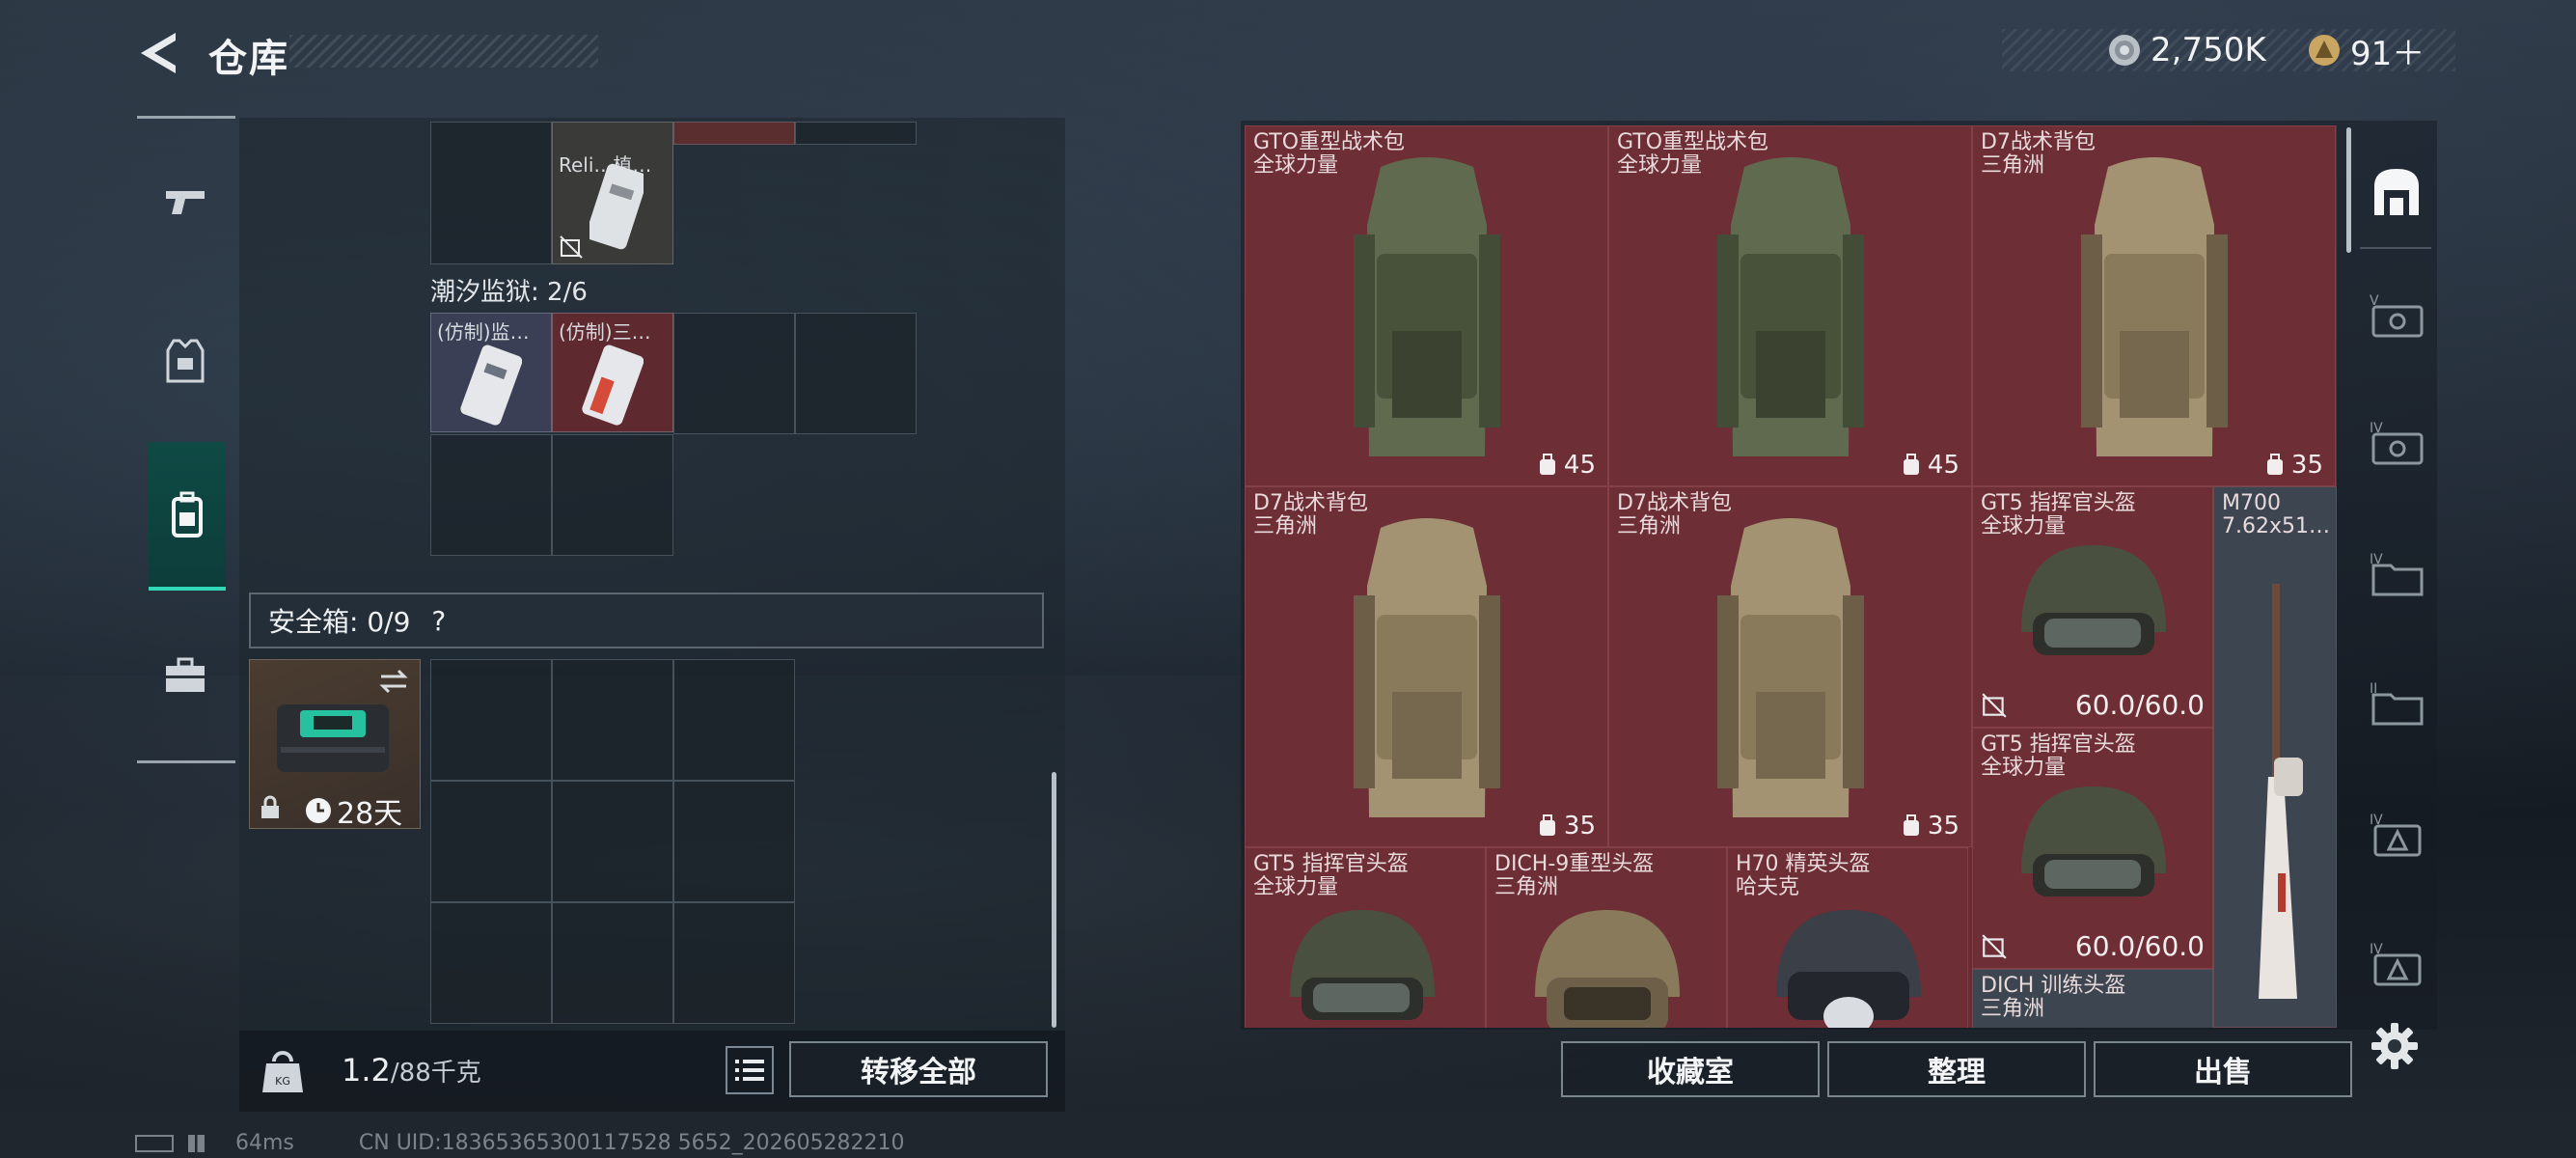 Image resolution: width=2576 pixels, height=1158 pixels. What do you see at coordinates (185, 361) in the screenshot?
I see `rail-tab-armor` at bounding box center [185, 361].